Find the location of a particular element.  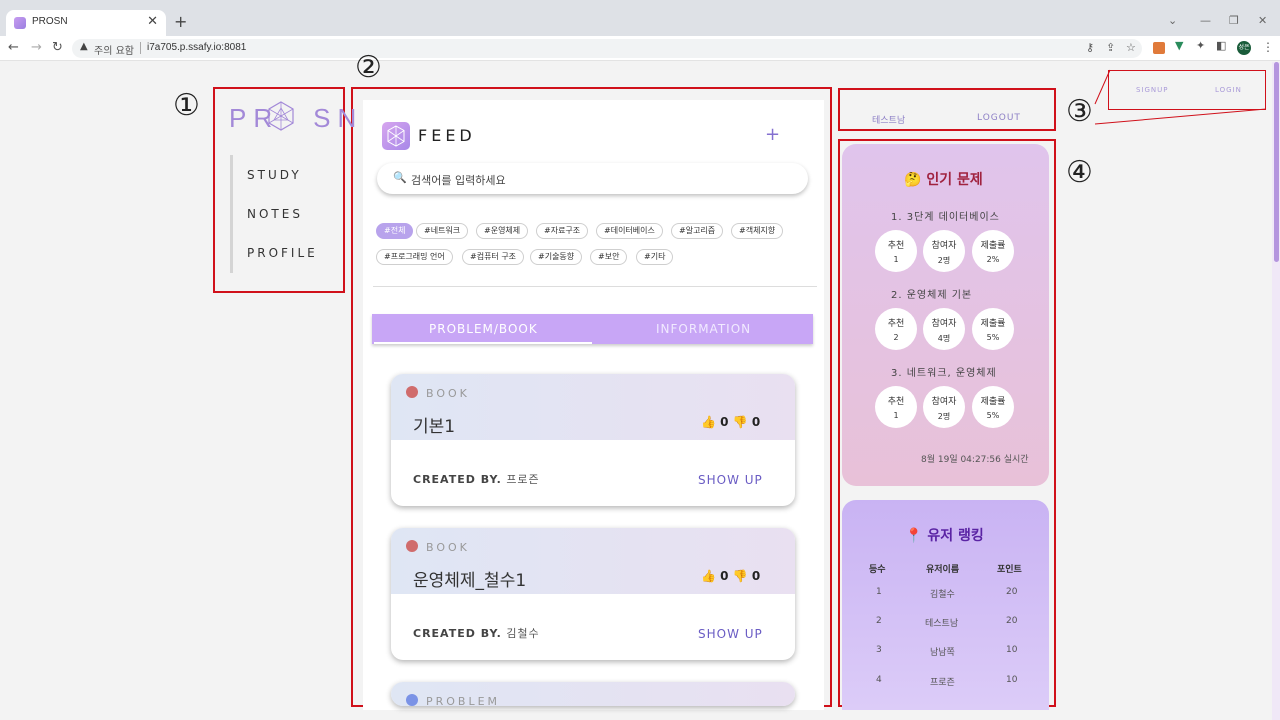

fire-icon: 🤔 is located at coordinates (913, 180).